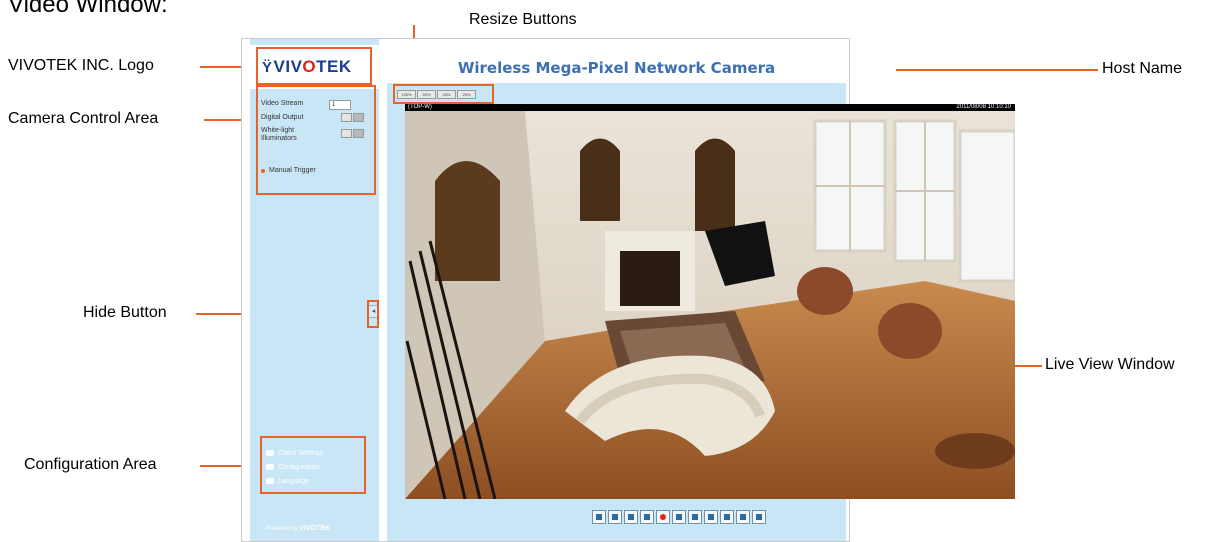 This screenshot has height=542, width=1218. I want to click on mute-button, so click(695, 517).